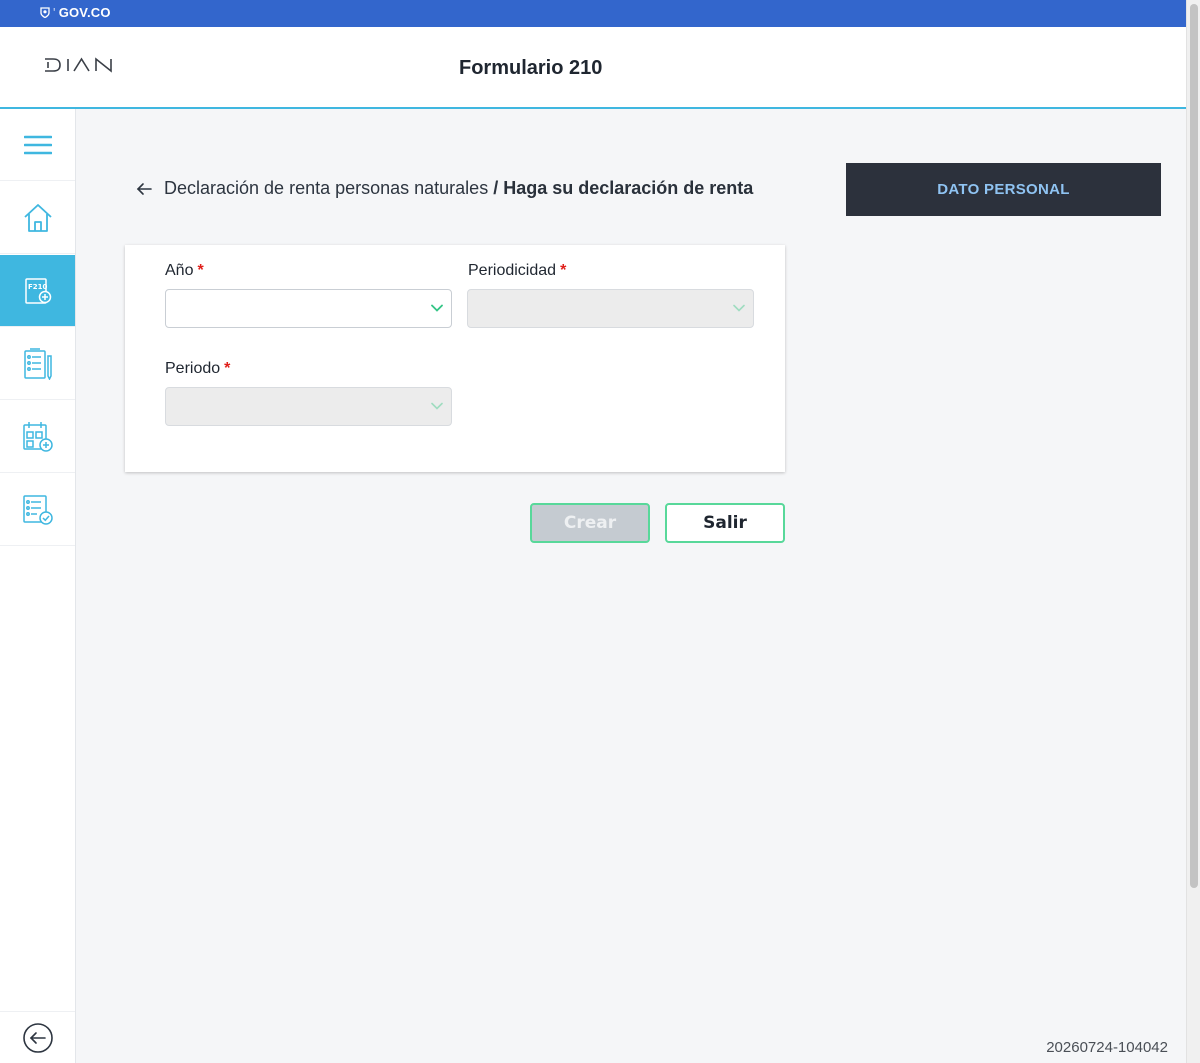  I want to click on periodicity-field-label: Periodicidad *, so click(517, 271).